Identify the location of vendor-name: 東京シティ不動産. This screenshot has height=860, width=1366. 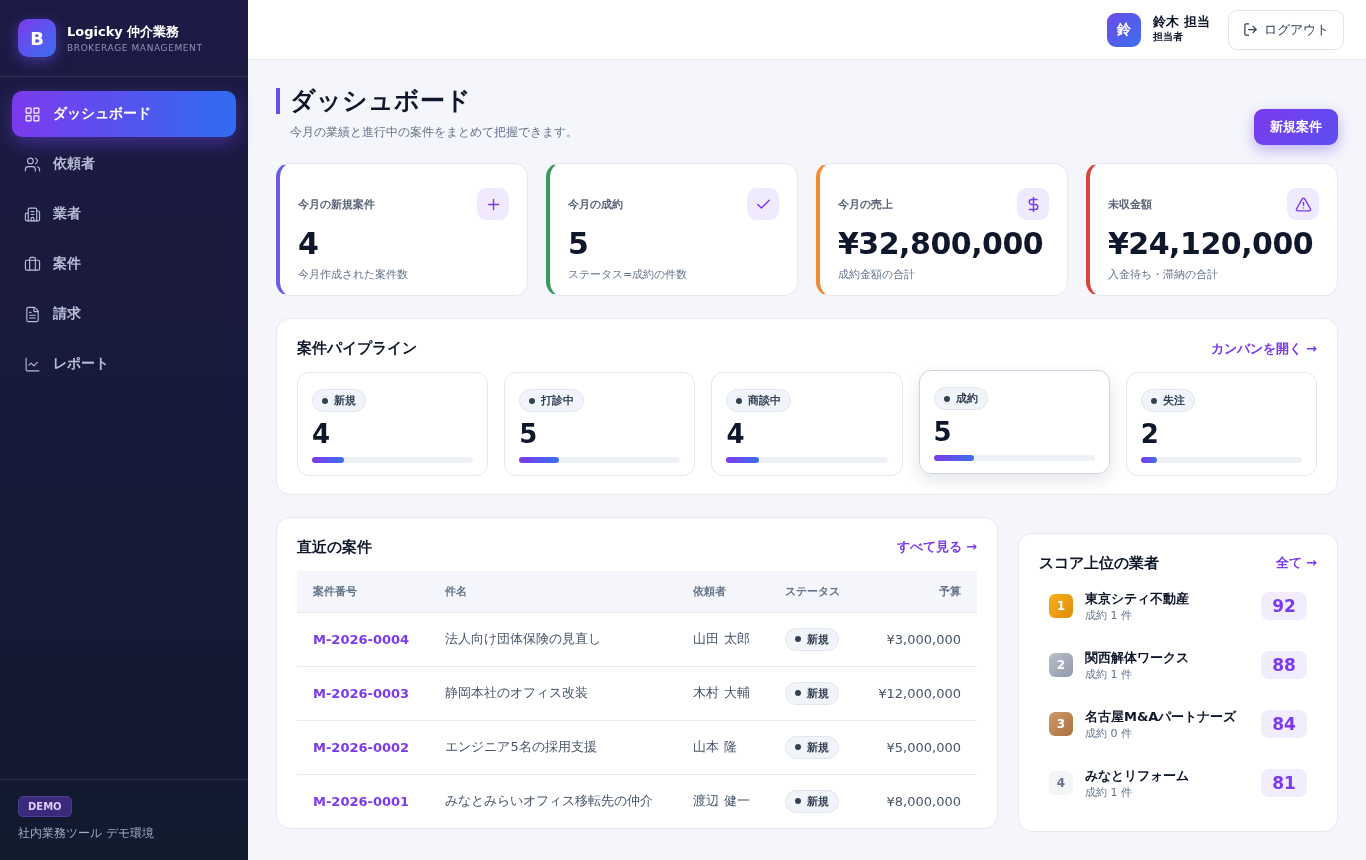
(1137, 598).